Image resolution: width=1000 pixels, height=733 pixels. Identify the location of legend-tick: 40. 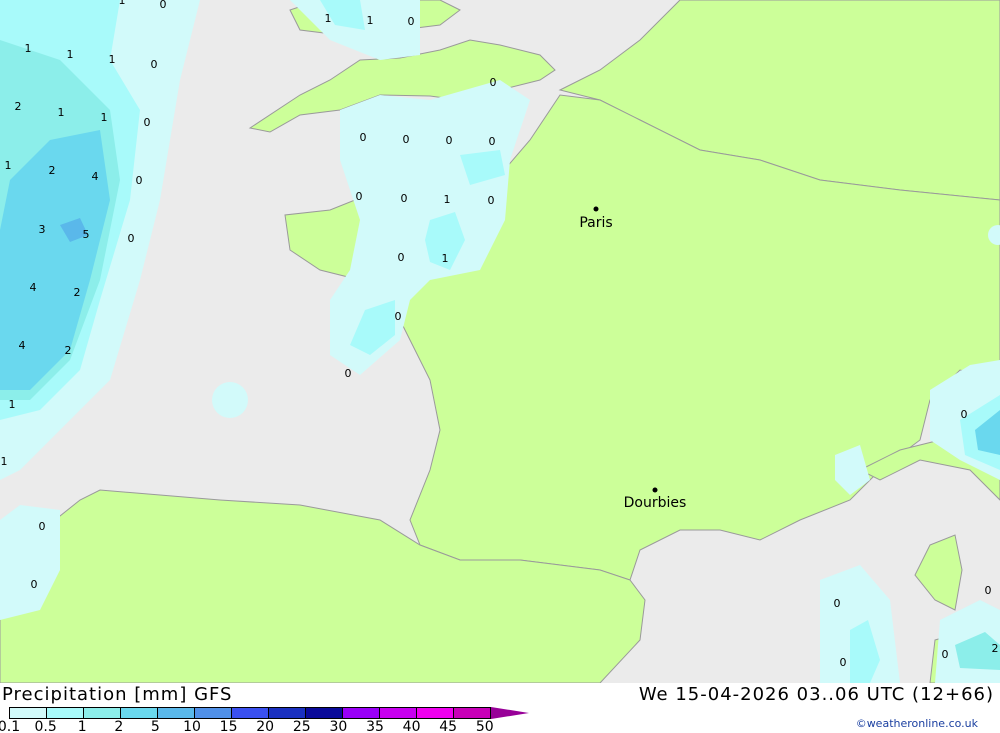
(411, 726).